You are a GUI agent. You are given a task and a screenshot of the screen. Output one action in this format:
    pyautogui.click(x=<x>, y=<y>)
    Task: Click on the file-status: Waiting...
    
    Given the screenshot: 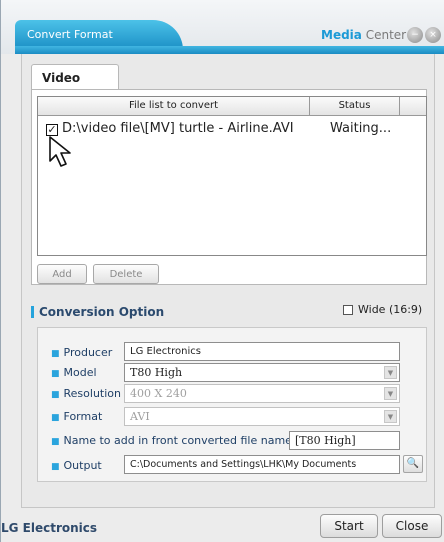 What is the action you would take?
    pyautogui.click(x=361, y=128)
    